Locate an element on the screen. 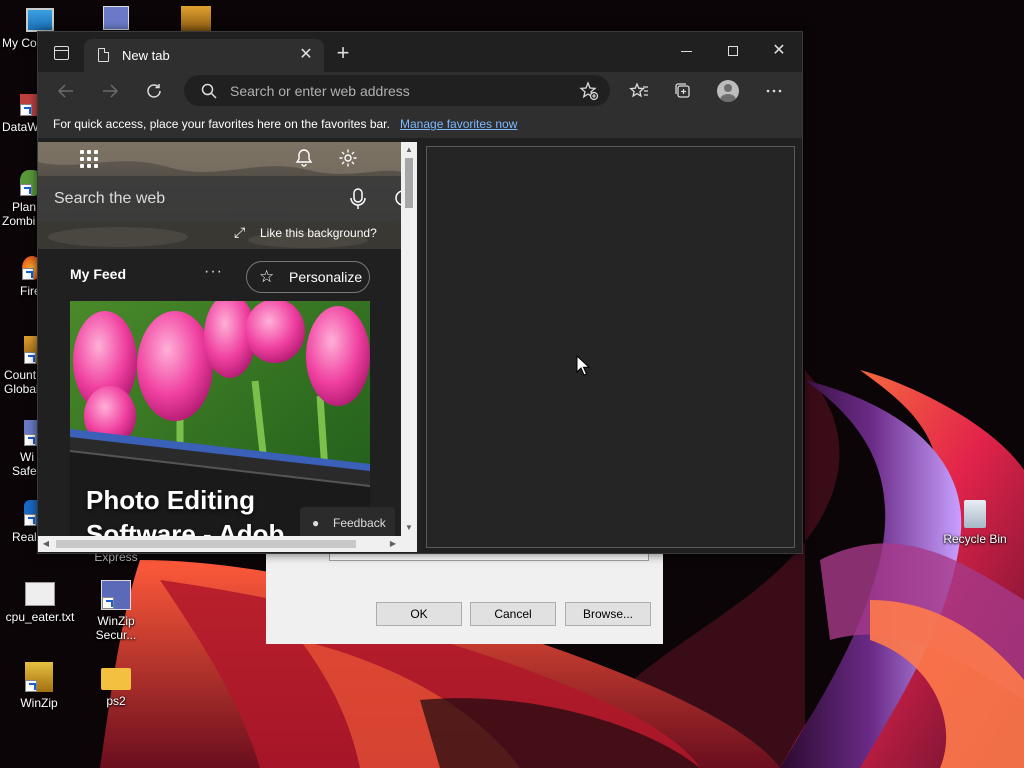 This screenshot has width=1024, height=768. horizontal-scroll-thumb is located at coordinates (206, 544).